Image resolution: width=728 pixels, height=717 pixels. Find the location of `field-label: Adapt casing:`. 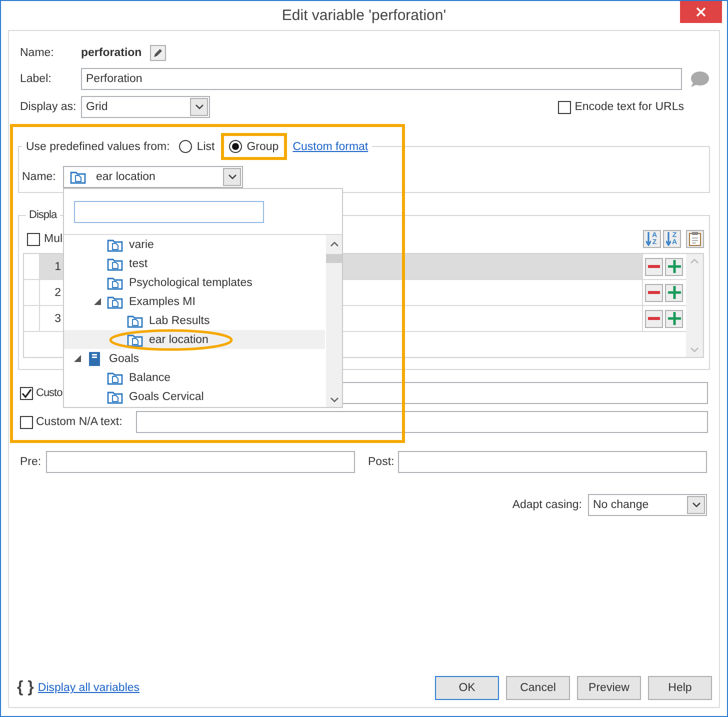

field-label: Adapt casing: is located at coordinates (547, 505).